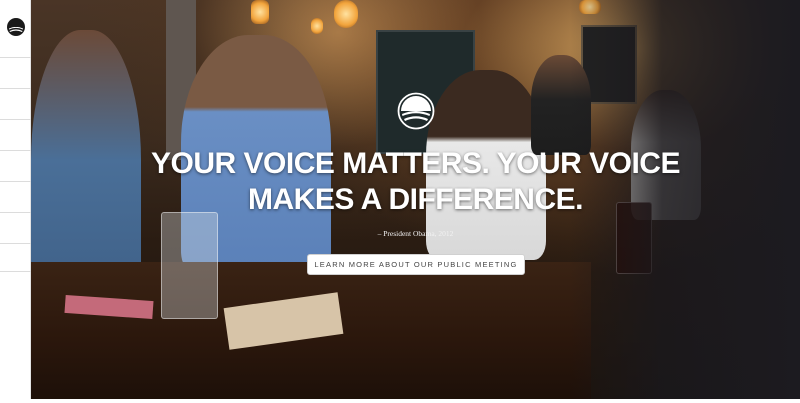 This screenshot has width=800, height=403. Describe the element at coordinates (15, 271) in the screenshot. I see `nav-divider` at that location.